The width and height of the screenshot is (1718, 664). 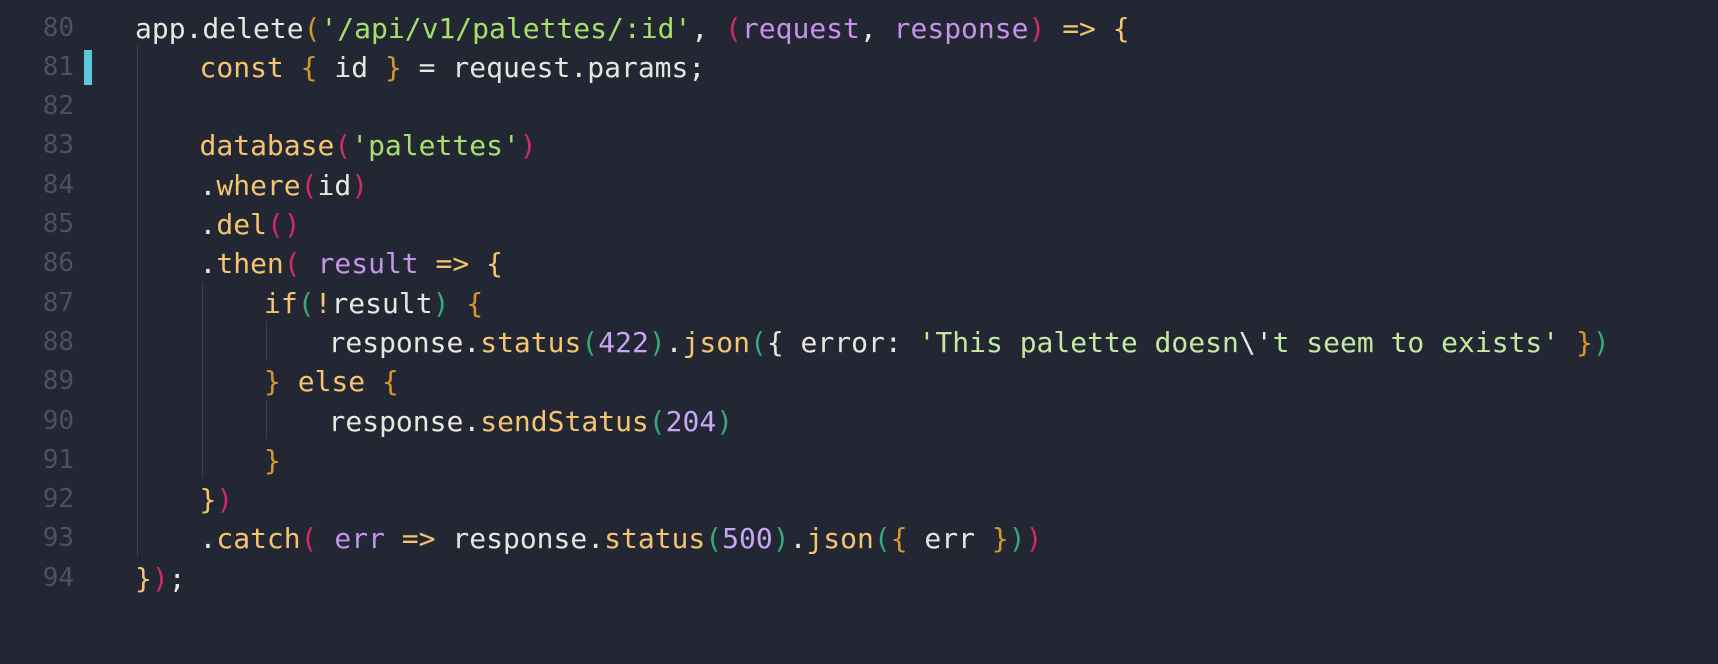 What do you see at coordinates (58, 224) in the screenshot?
I see `line-number: 85` at bounding box center [58, 224].